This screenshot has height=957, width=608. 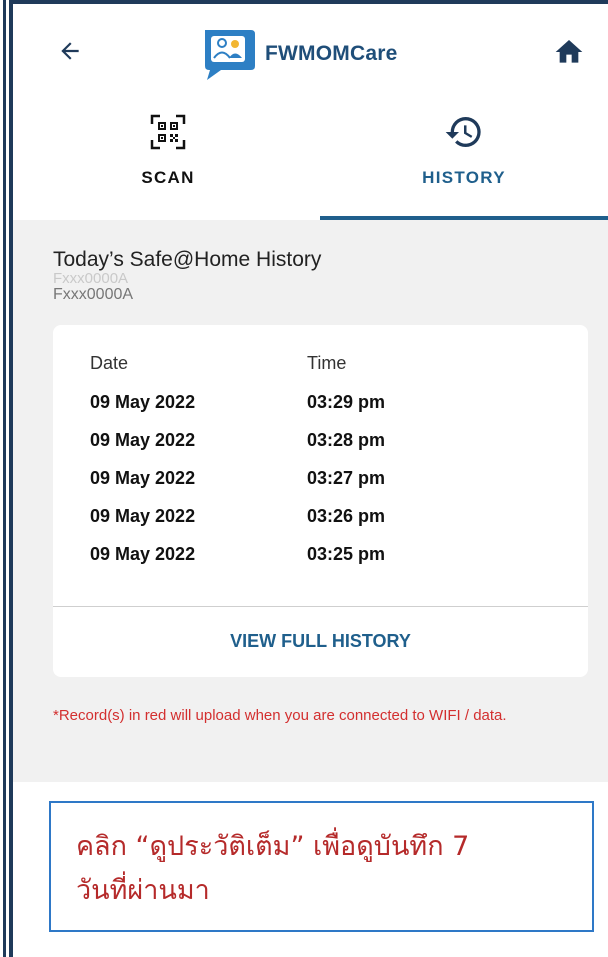 I want to click on row-time: 03:25 pm, so click(x=346, y=554).